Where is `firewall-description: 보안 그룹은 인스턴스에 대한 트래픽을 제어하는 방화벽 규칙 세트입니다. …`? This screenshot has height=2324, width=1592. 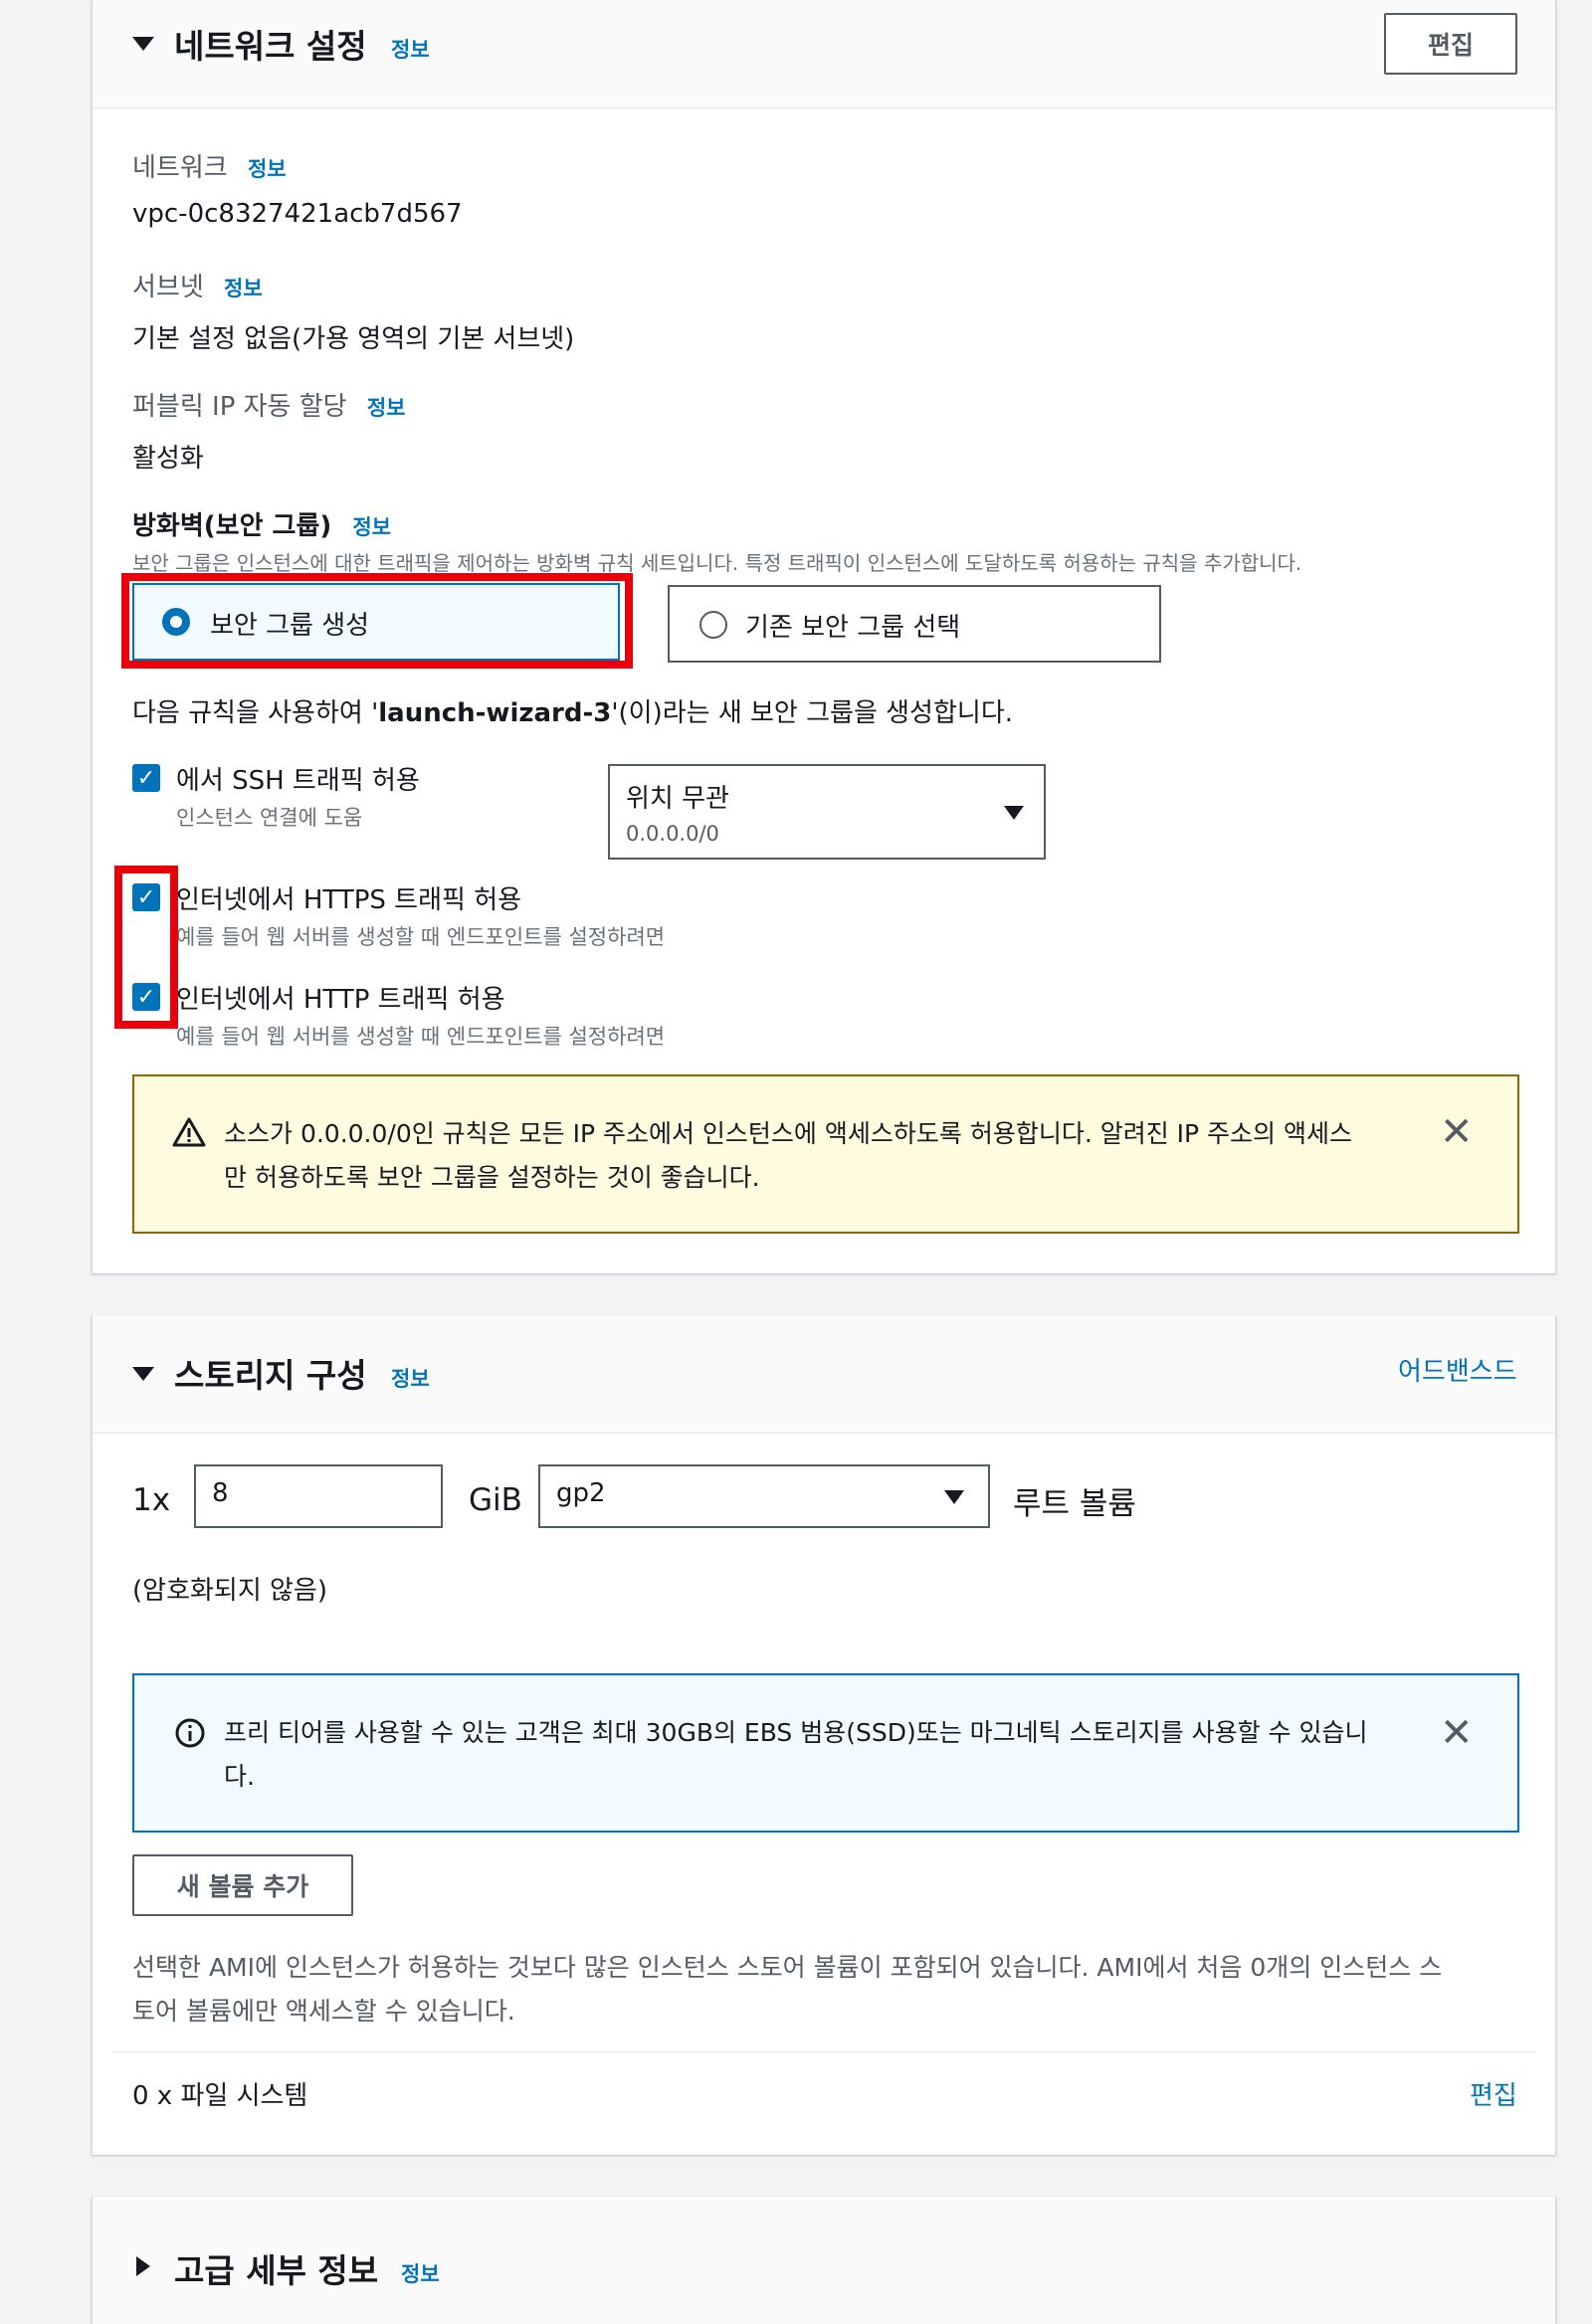 firewall-description: 보안 그룹은 인스턴스에 대한 트래픽을 제어하는 방화벽 규칙 세트입니다. … is located at coordinates (717, 563).